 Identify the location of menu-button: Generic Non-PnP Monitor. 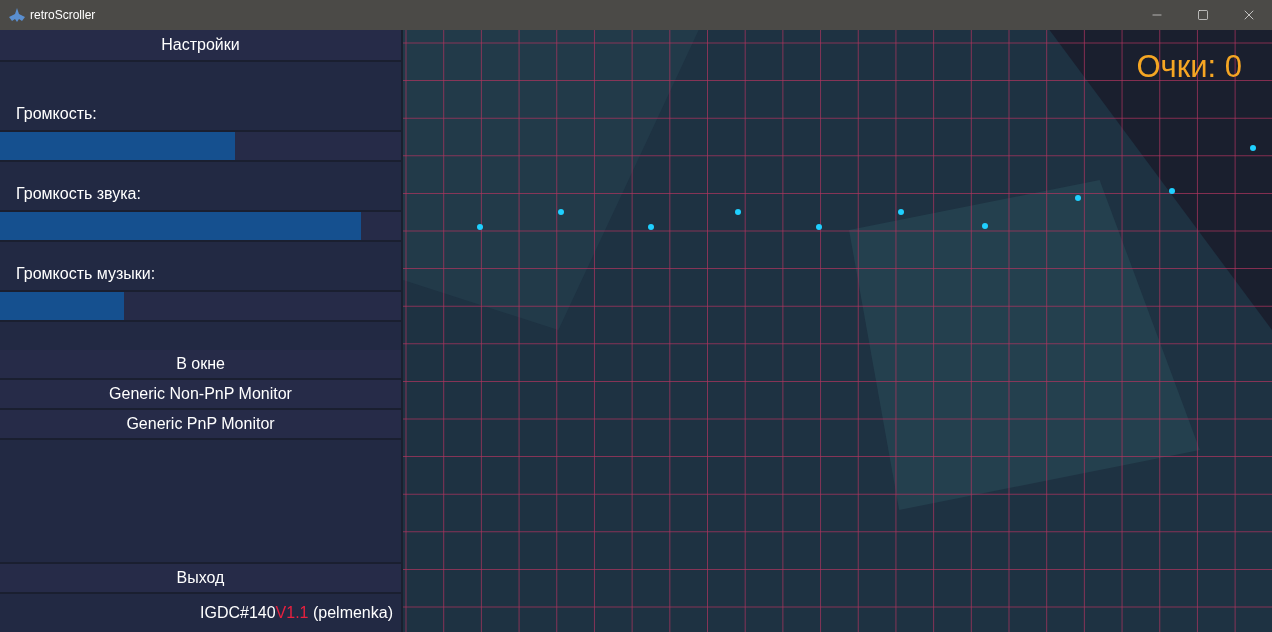
(200, 395).